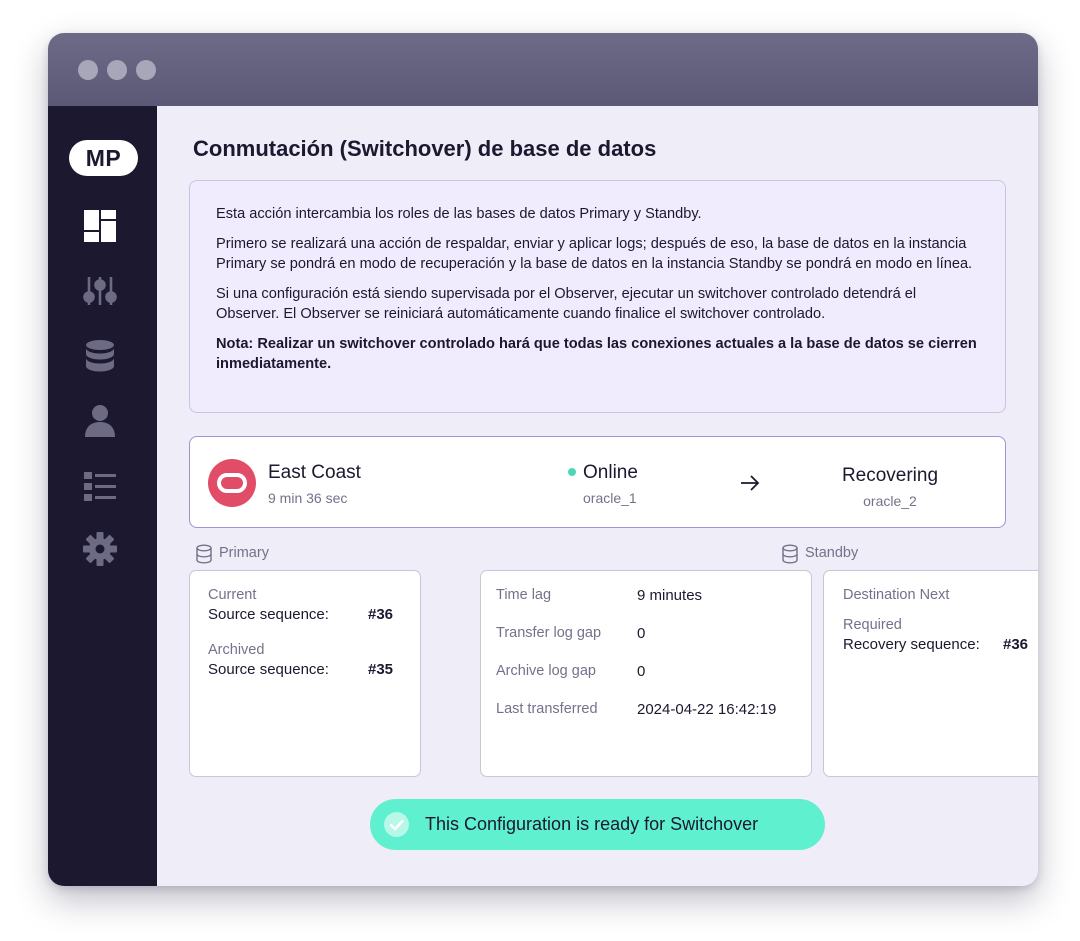  Describe the element at coordinates (314, 472) in the screenshot. I see `site-name: East Coast` at that location.